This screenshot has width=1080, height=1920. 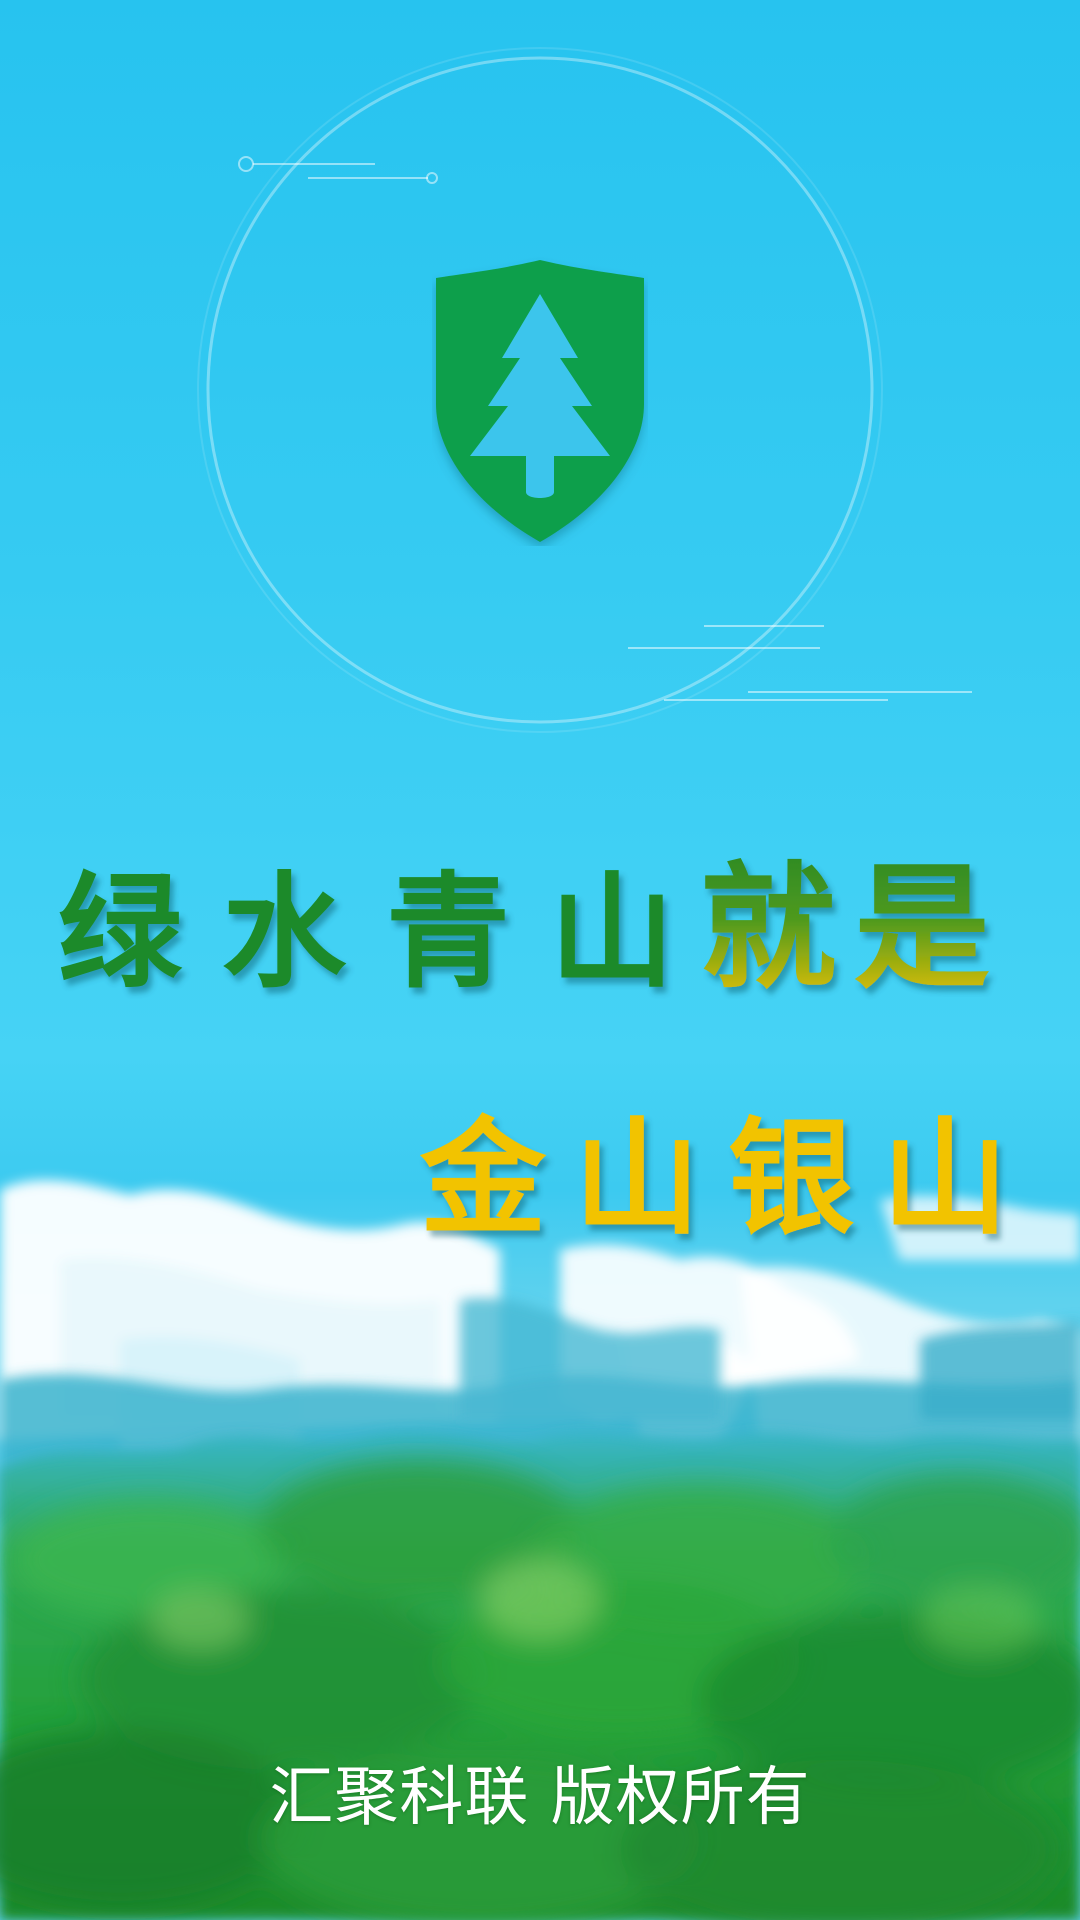 I want to click on copyright-text: 汇聚科联 版权所有, so click(x=540, y=1798).